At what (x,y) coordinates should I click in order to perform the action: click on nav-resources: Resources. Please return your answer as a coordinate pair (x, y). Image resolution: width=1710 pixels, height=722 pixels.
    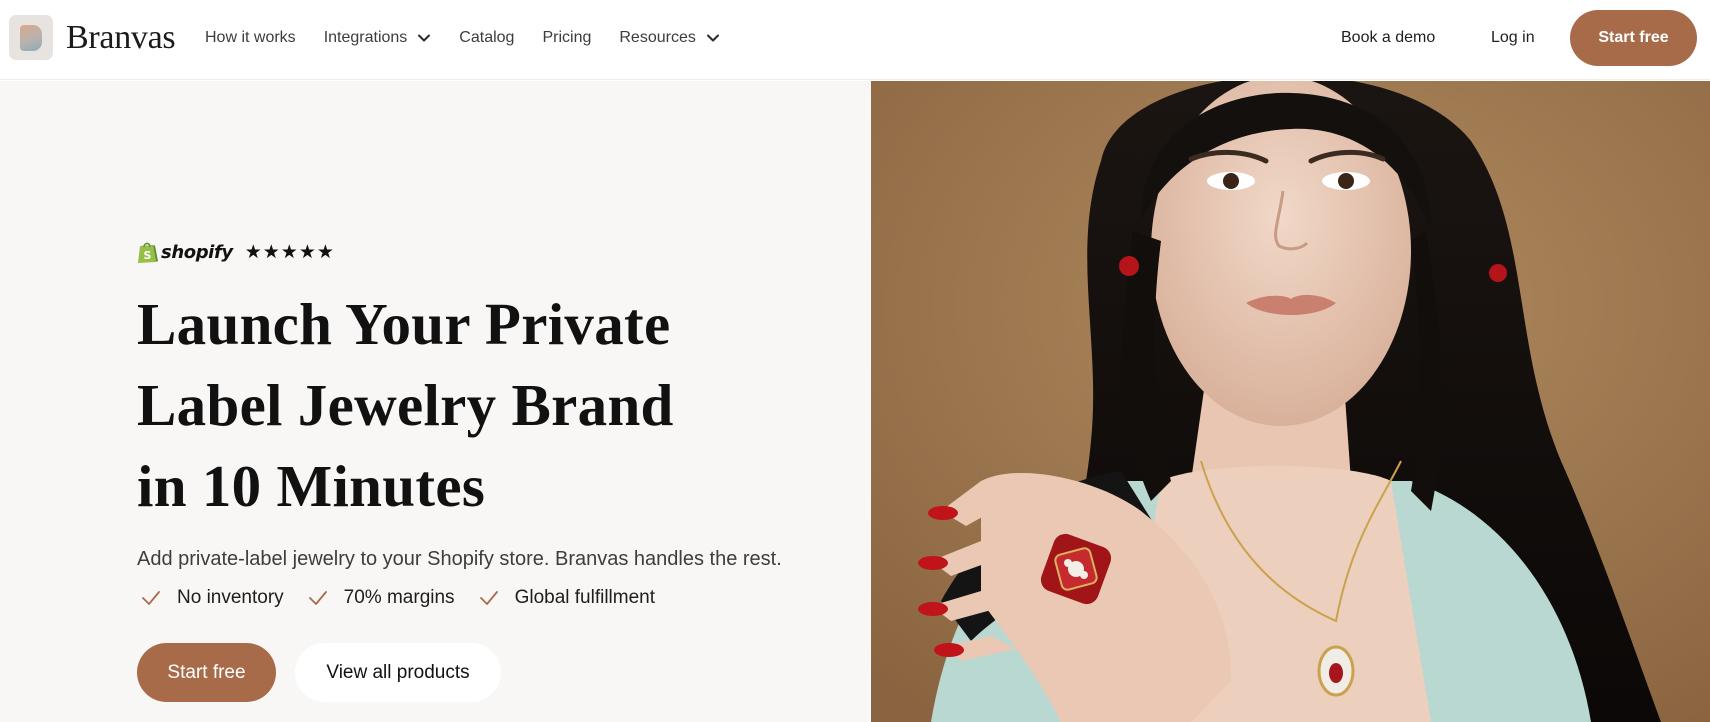
    Looking at the image, I should click on (669, 38).